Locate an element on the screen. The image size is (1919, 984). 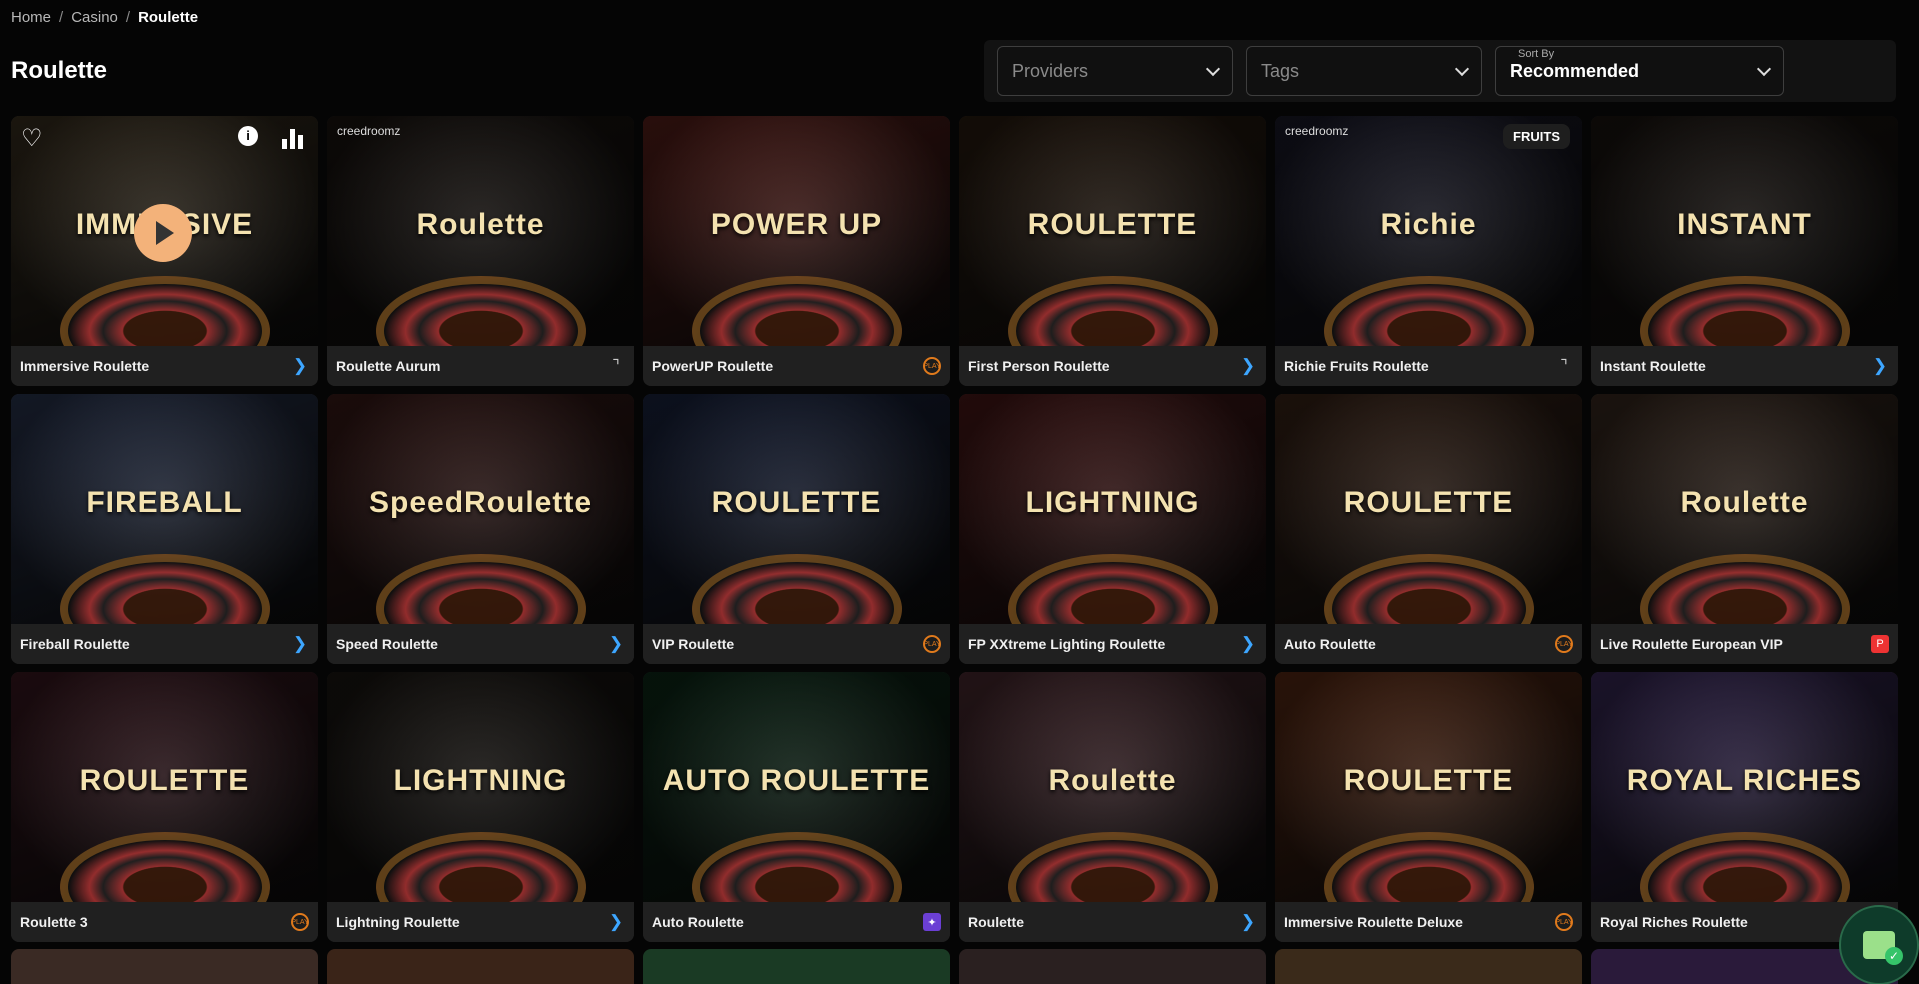
filter-bar: Providers Tags Sort By Recommended is located at coordinates (1440, 71).